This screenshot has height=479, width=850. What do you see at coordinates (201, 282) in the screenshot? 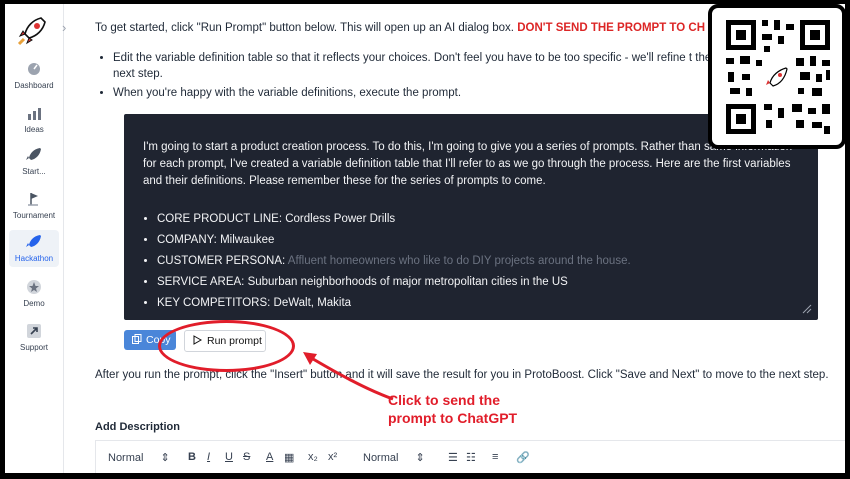
I see `variable-key: SERVICE AREA:` at bounding box center [201, 282].